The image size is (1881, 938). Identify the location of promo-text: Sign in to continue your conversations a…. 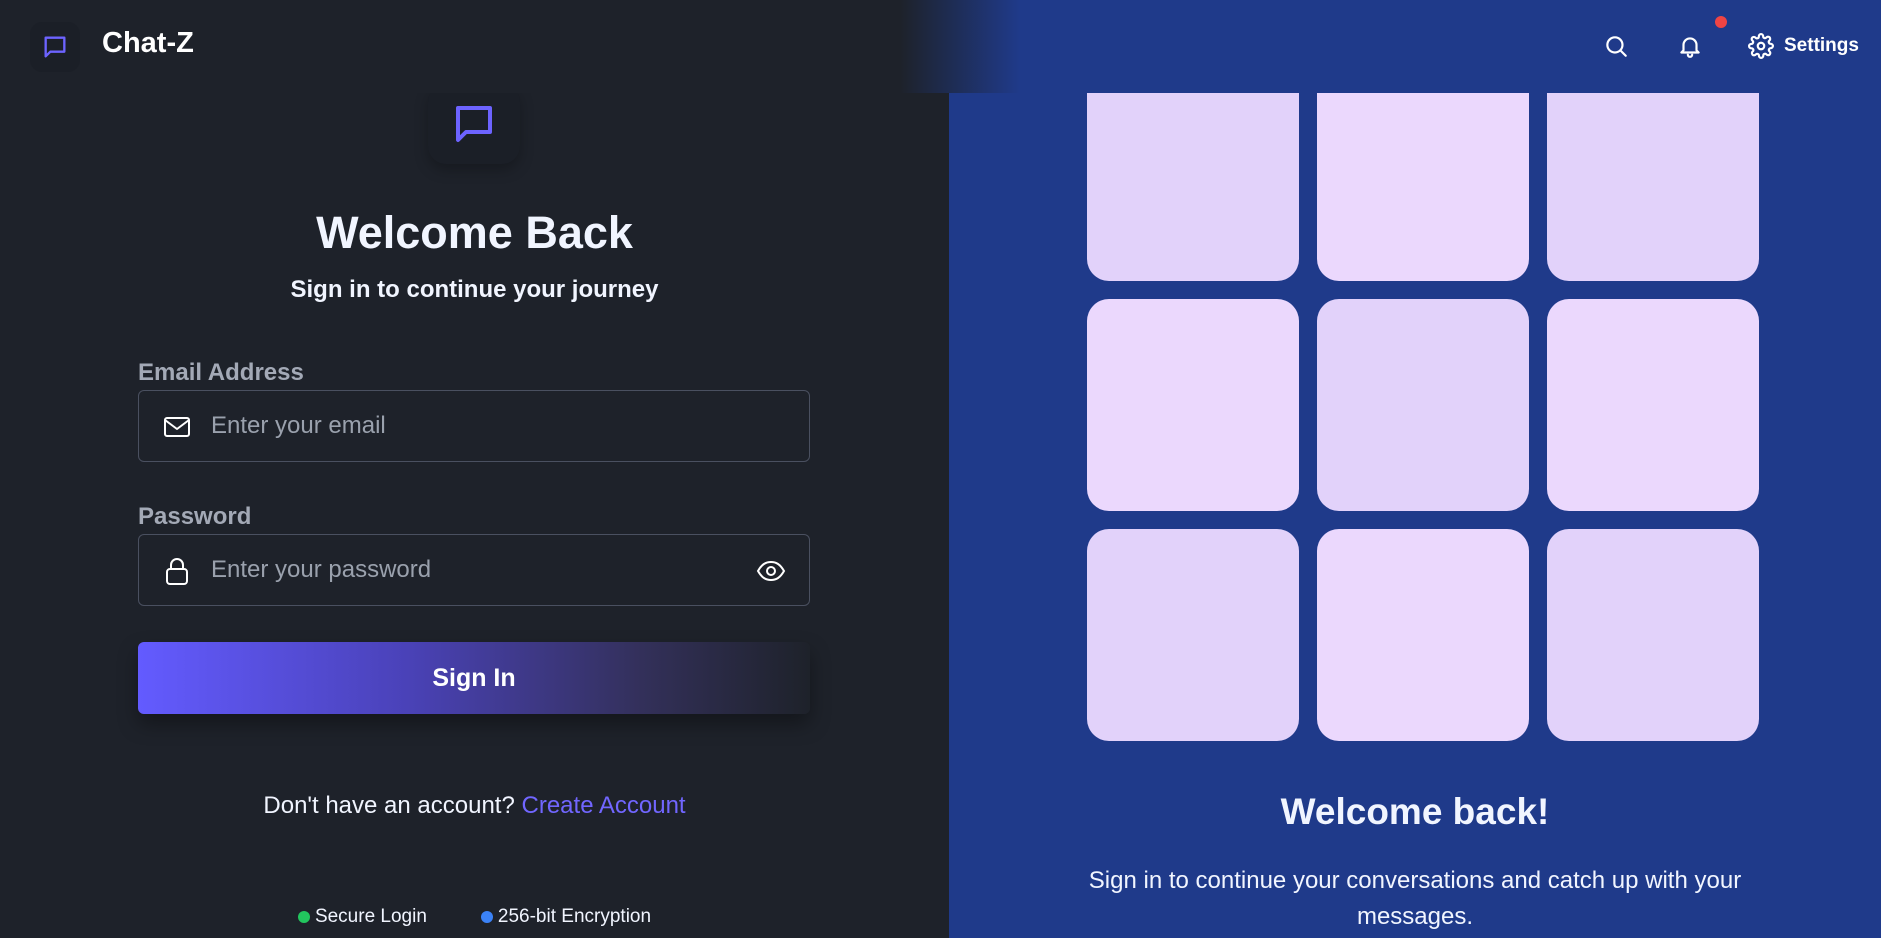
(1415, 898).